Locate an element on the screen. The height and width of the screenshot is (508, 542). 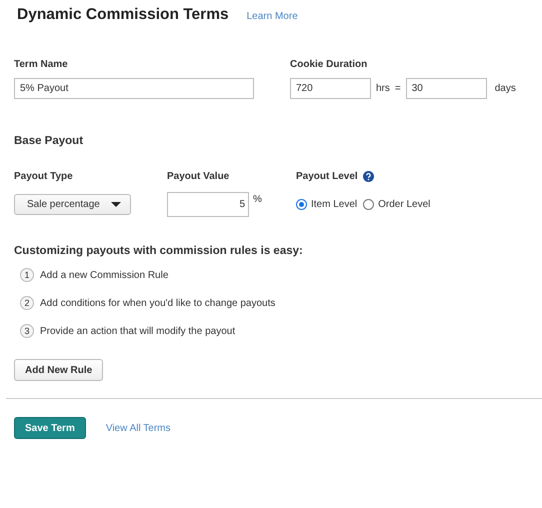
step-number: 2 is located at coordinates (27, 303).